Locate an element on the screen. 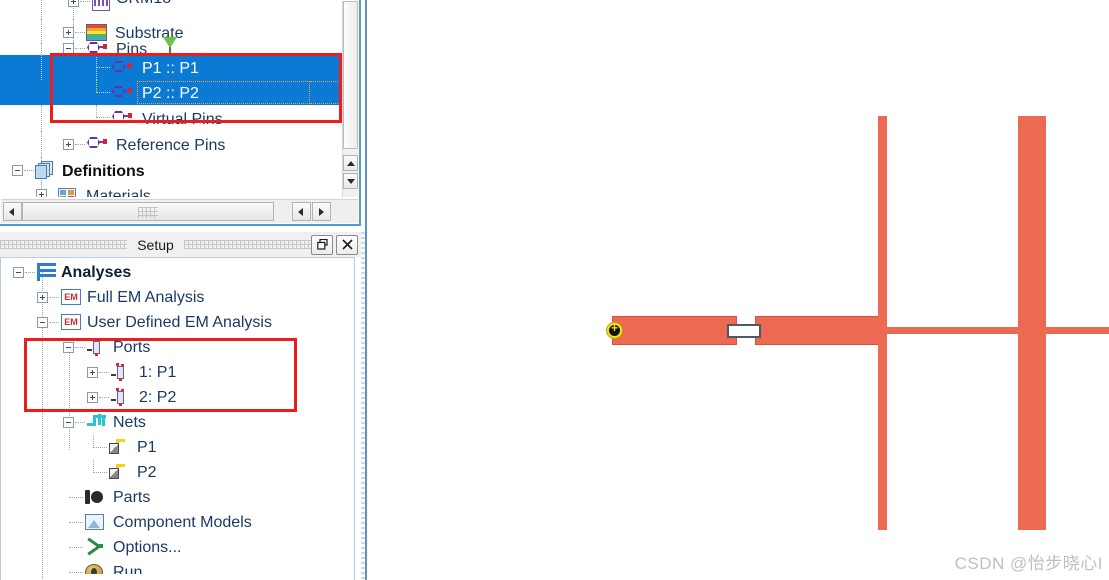  hscroll-right-button is located at coordinates (321, 211).